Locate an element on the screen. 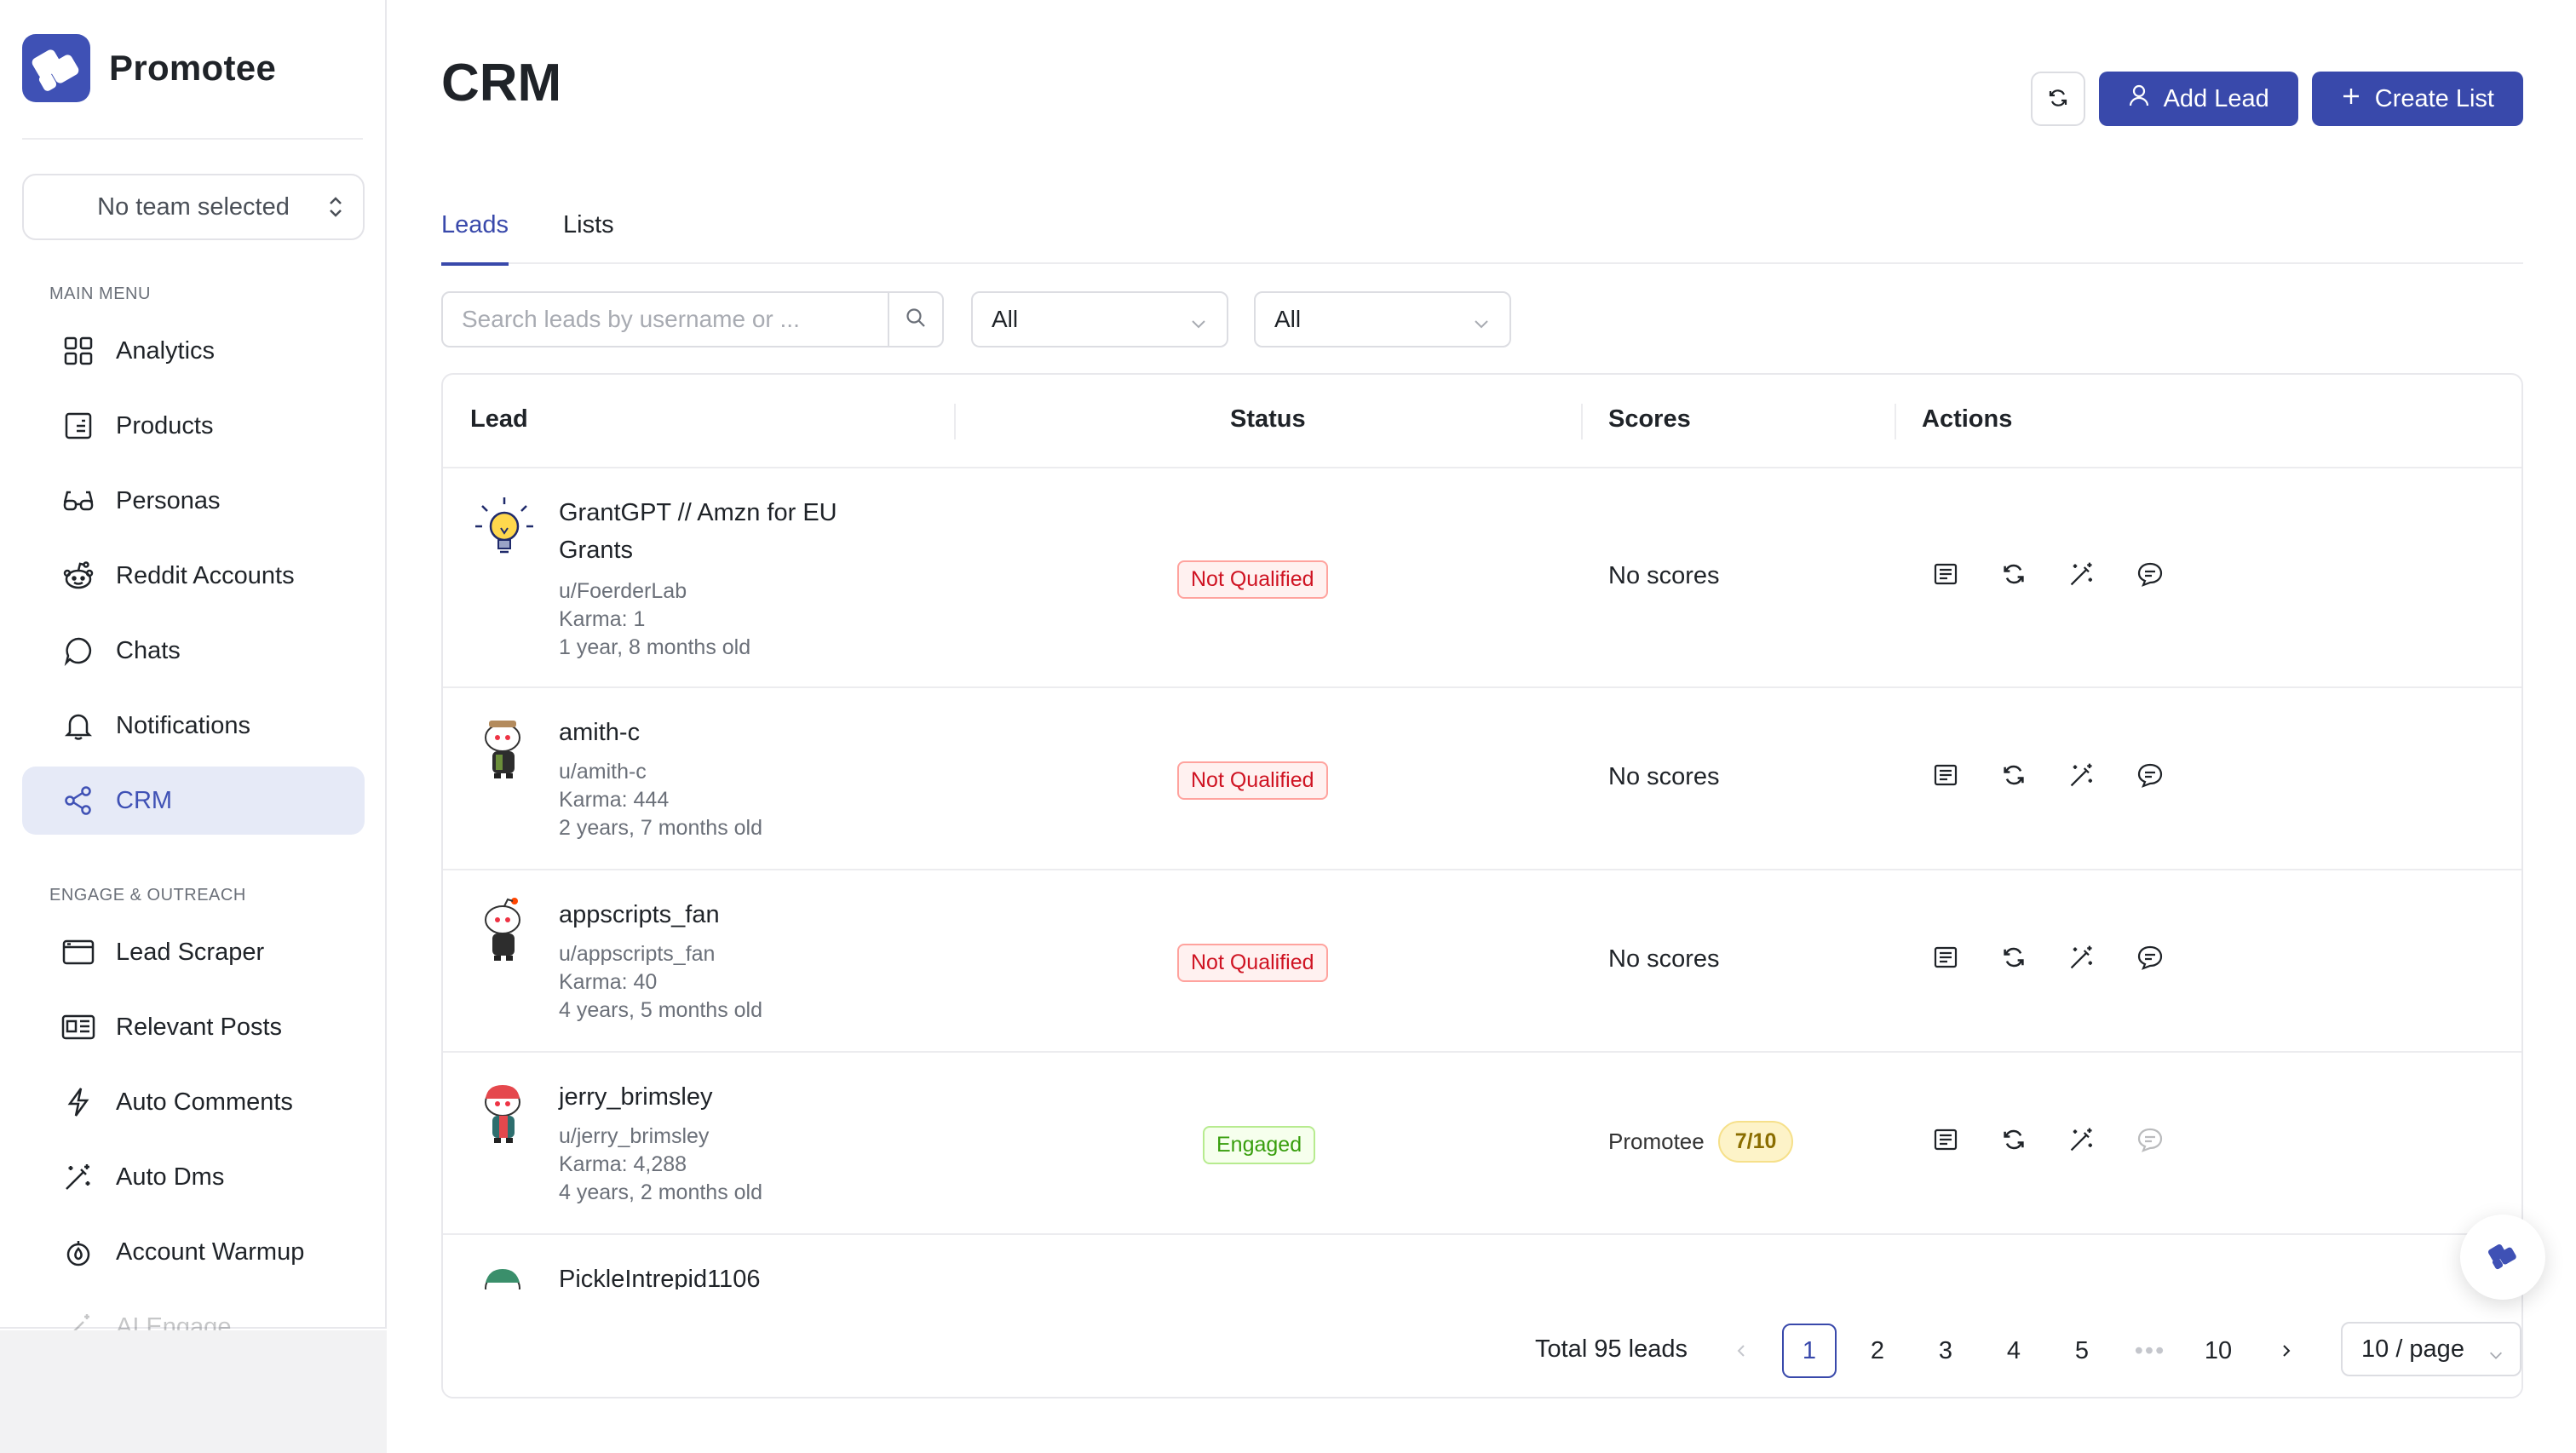 Image resolution: width=2576 pixels, height=1453 pixels. refresh-icon is located at coordinates (2058, 99).